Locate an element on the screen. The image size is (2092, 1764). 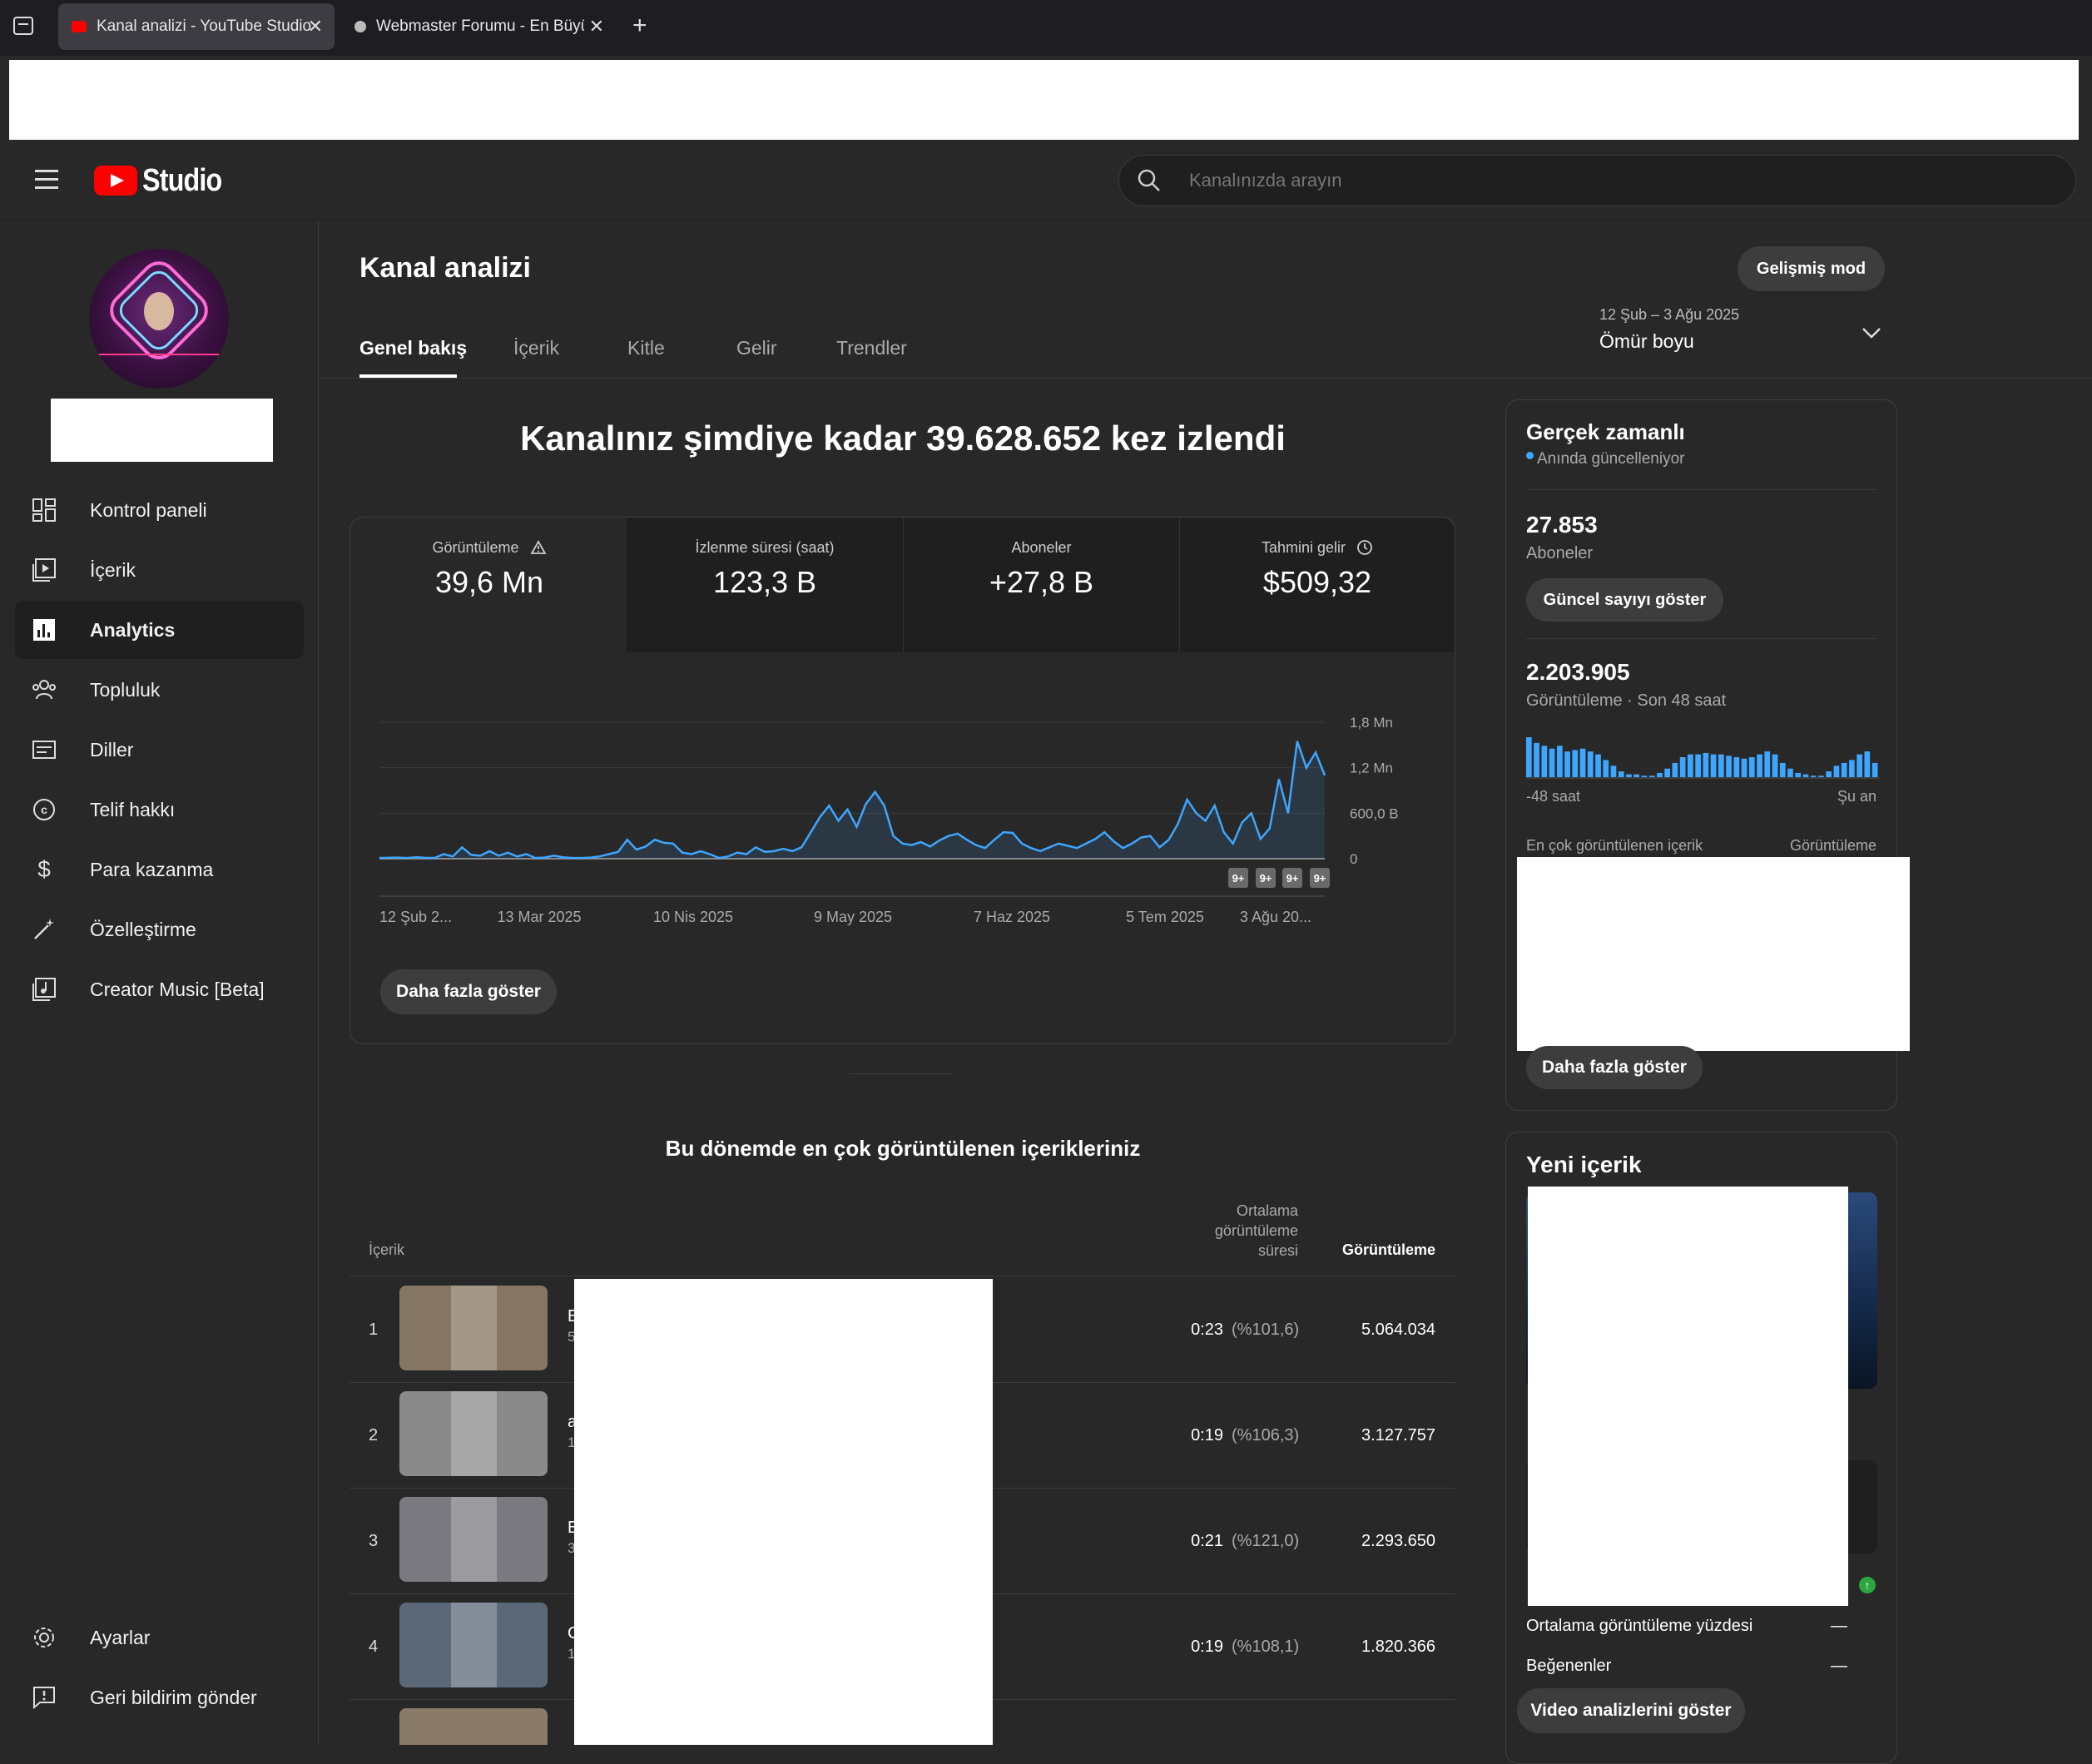
realtime-show-more-button: Daha fazla göster is located at coordinates (1614, 1067).